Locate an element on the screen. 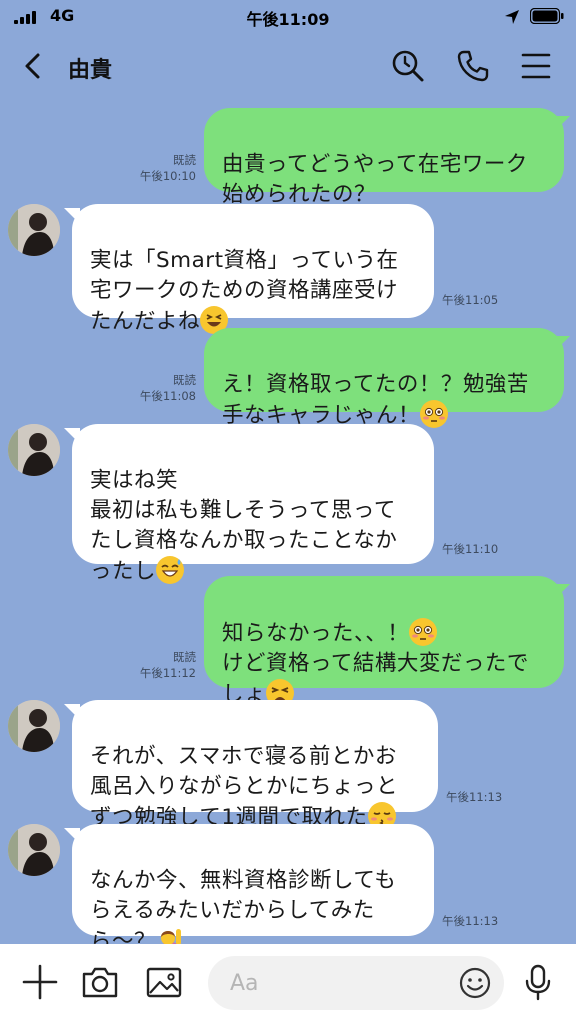 This screenshot has width=576, height=1024. smiley-icon is located at coordinates (475, 983).